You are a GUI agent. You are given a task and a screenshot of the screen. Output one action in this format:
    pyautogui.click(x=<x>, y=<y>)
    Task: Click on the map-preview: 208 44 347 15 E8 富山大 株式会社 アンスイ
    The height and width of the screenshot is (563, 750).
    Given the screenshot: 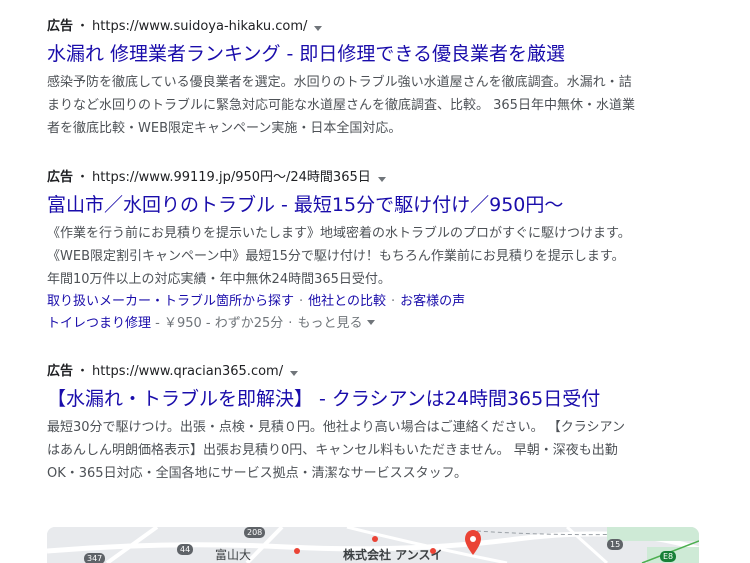 What is the action you would take?
    pyautogui.click(x=373, y=545)
    